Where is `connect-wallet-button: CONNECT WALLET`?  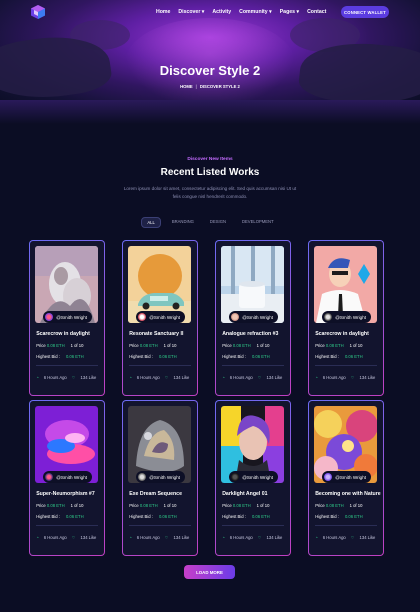
connect-wallet-button: CONNECT WALLET is located at coordinates (365, 12).